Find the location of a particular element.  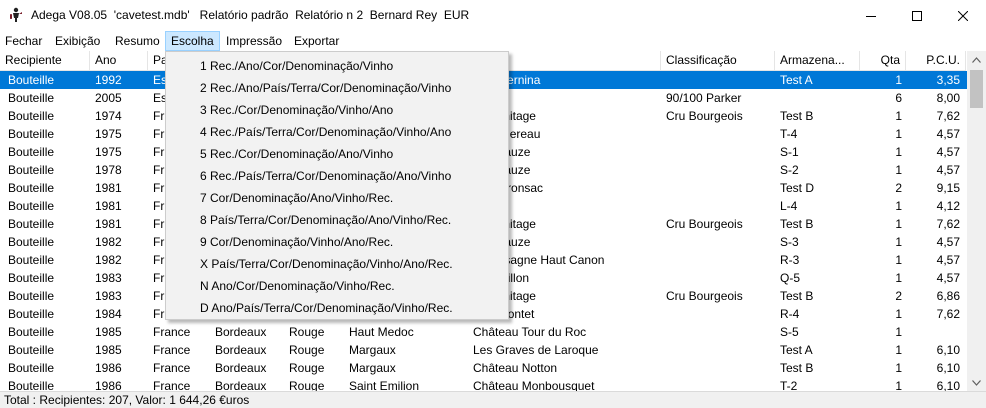

menu-resumo: Resumo is located at coordinates (137, 41).